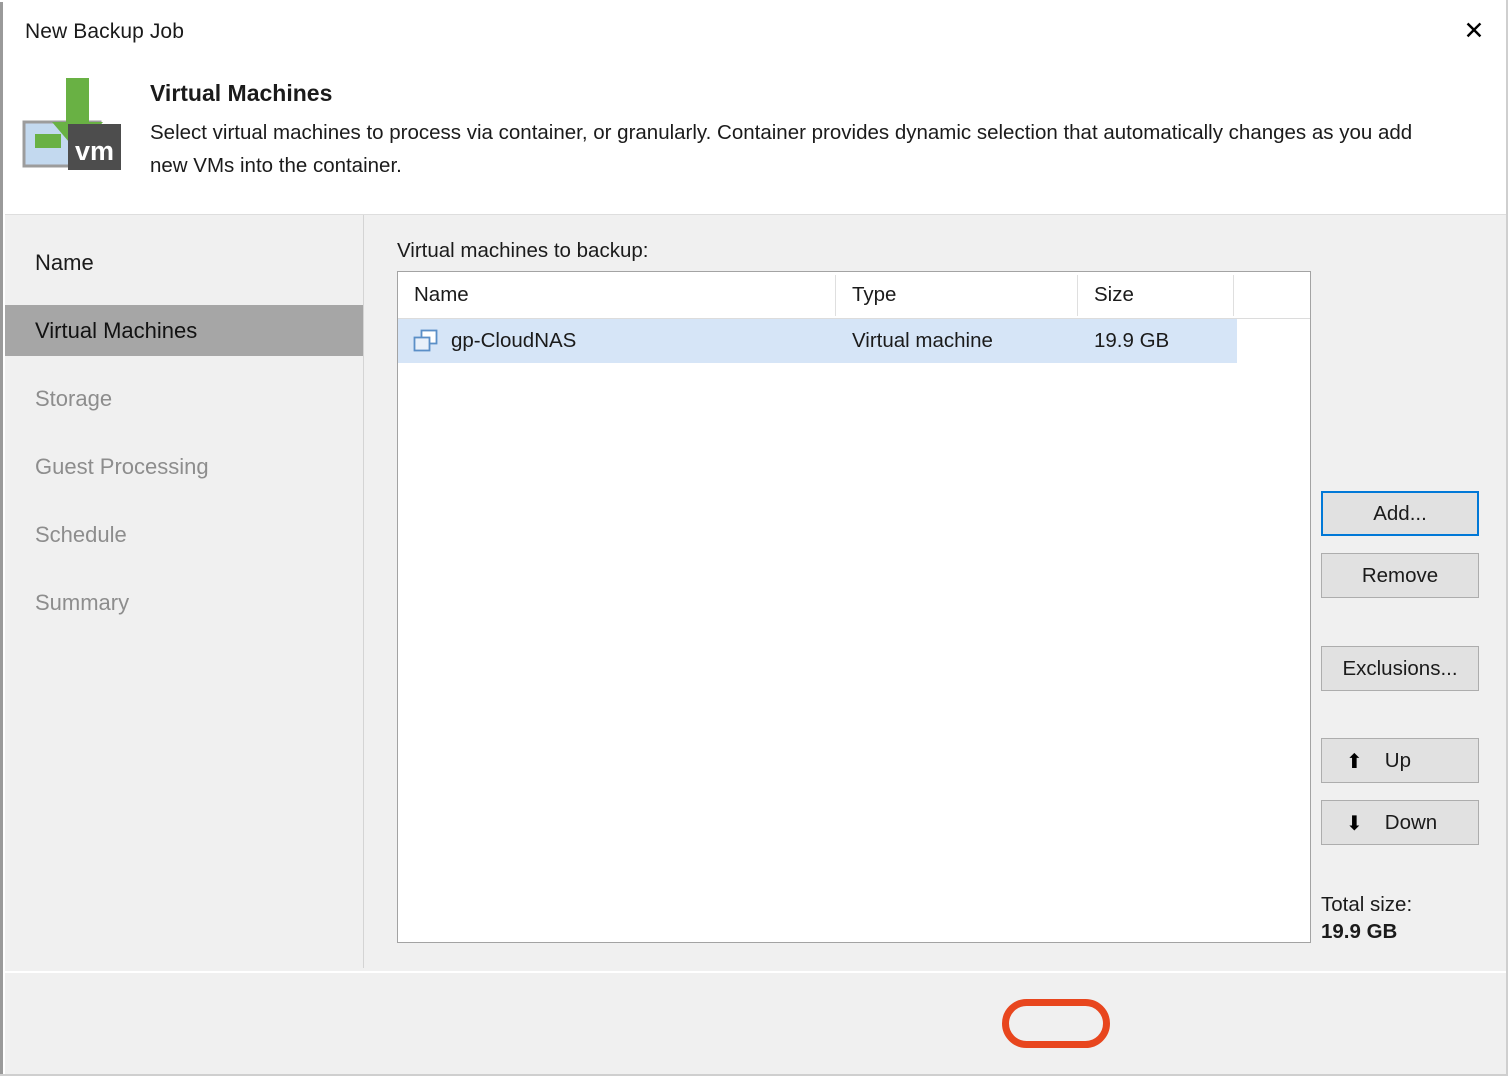 The image size is (1508, 1076). Describe the element at coordinates (755, 1023) in the screenshot. I see `wizard-footer: < Previous Next > Finish Cancel` at that location.